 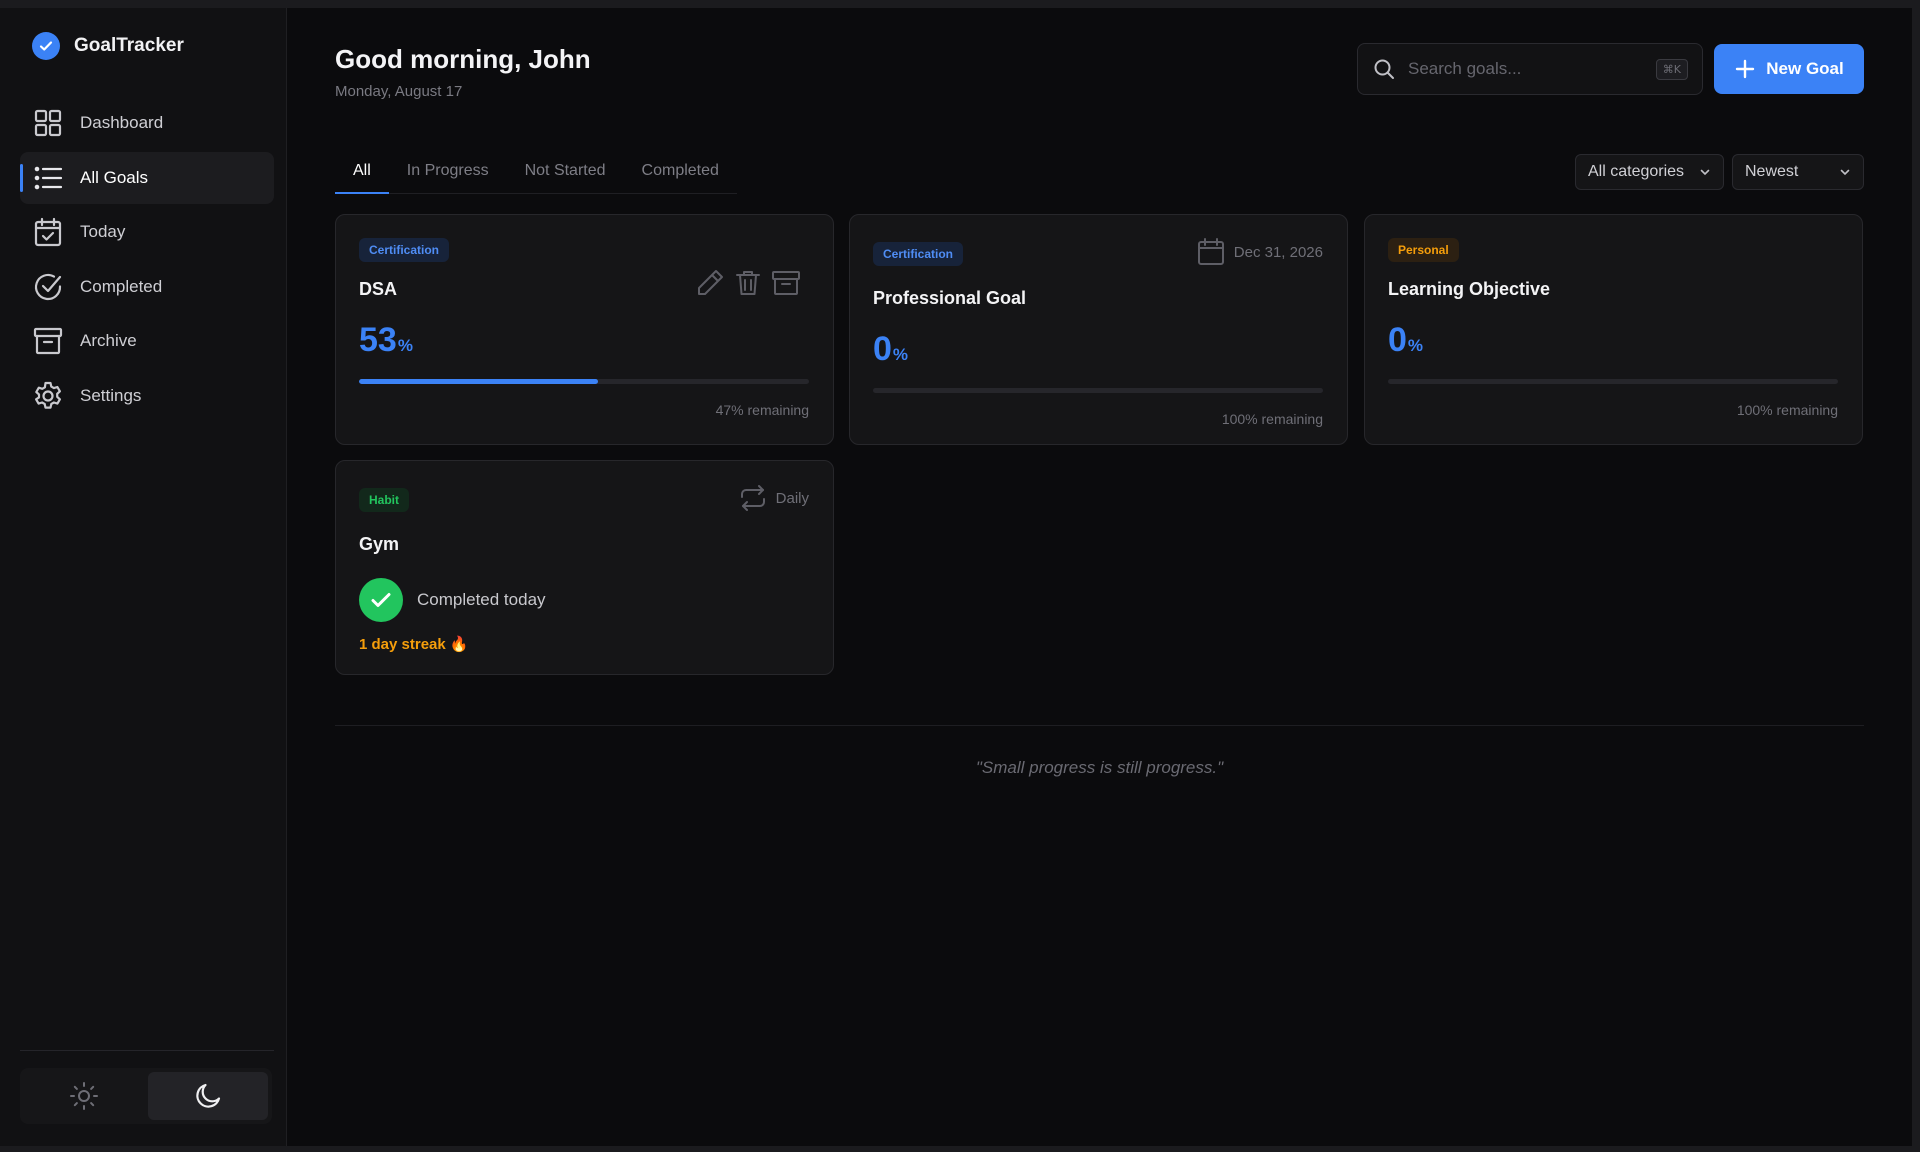 I want to click on category-badge: Habit, so click(x=384, y=500).